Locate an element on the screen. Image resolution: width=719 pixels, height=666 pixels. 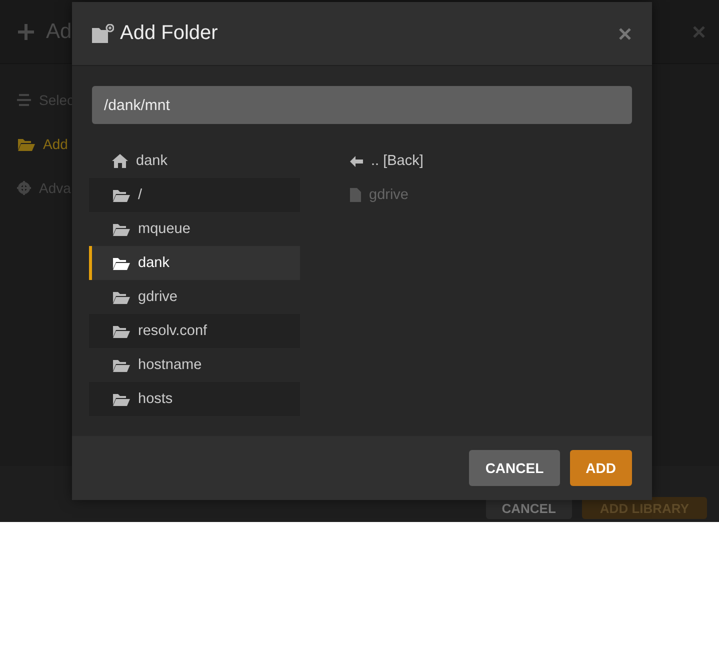
dialog-title: Add Folder is located at coordinates (169, 33).